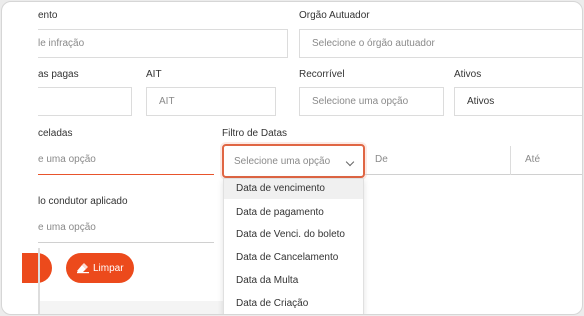 The image size is (584, 316). I want to click on label-orgao-autuador: Orgão Autuador, so click(334, 15).